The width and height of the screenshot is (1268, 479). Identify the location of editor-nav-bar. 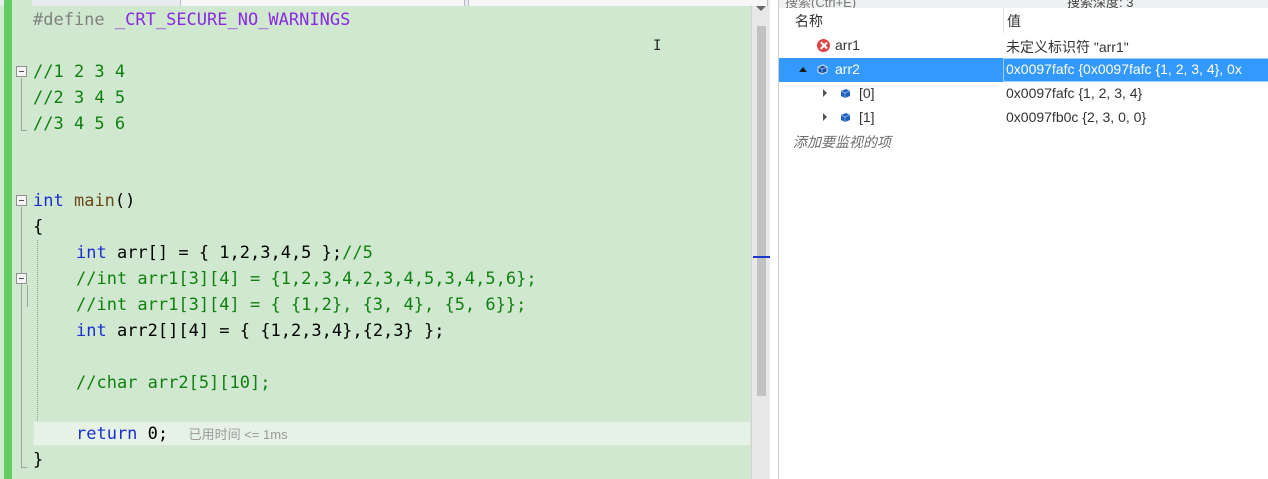
(385, 3).